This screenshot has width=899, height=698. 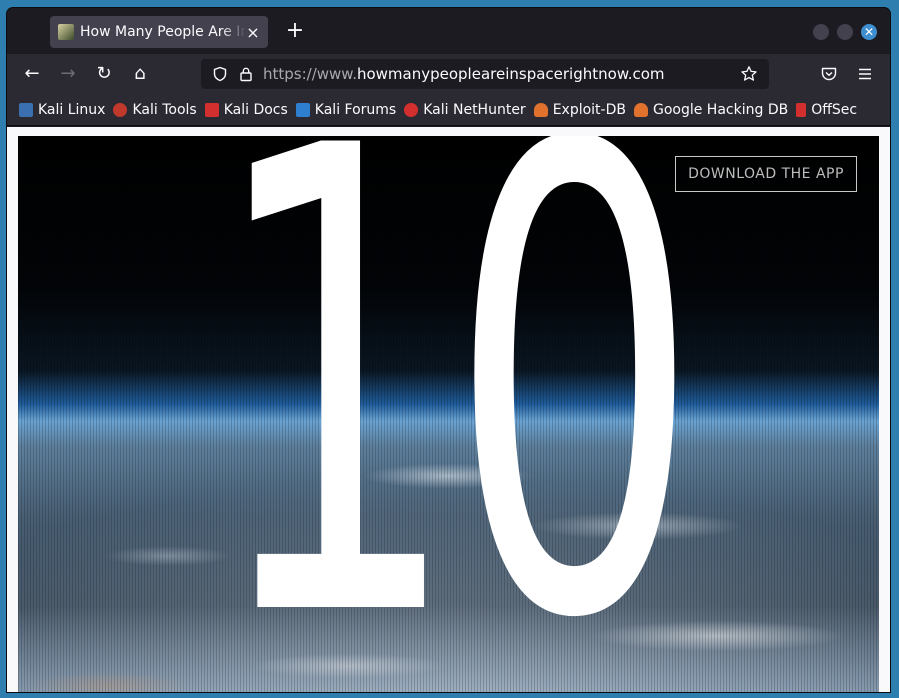 I want to click on url-domain: howmanypeopleareinspacerightnow.com, so click(x=510, y=74).